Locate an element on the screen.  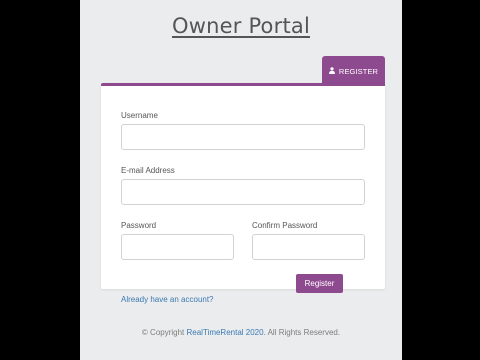
email-field is located at coordinates (243, 192).